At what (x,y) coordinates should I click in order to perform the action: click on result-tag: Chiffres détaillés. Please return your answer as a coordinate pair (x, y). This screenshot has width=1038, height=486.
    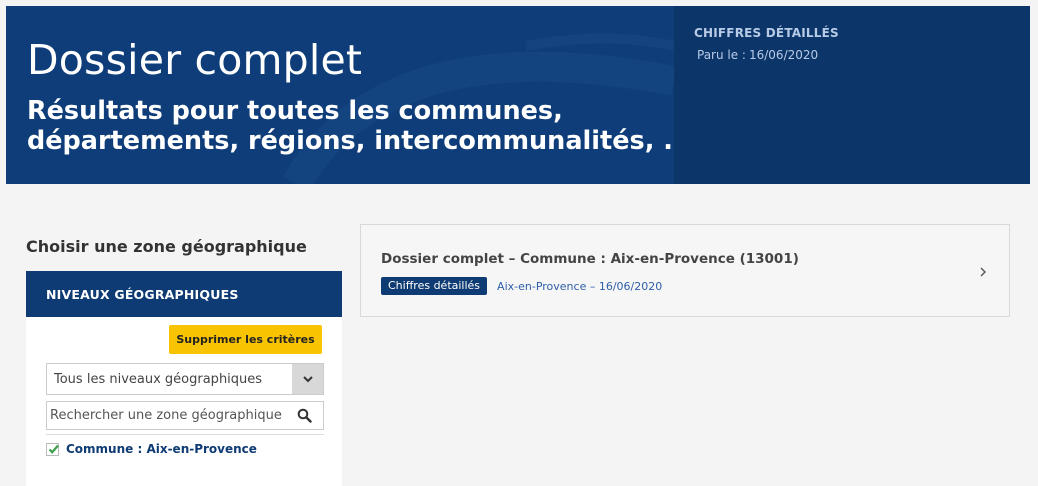
    Looking at the image, I should click on (434, 286).